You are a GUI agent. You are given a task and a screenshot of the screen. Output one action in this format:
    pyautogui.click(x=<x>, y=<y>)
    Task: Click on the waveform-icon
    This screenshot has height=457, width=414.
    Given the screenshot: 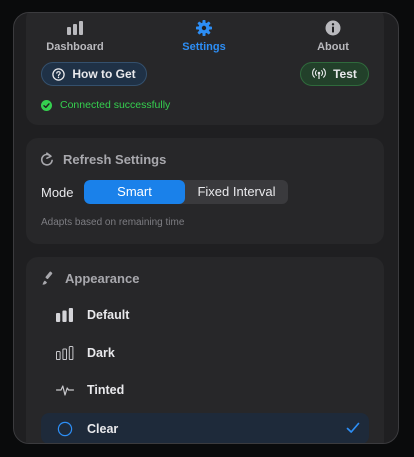 What is the action you would take?
    pyautogui.click(x=65, y=390)
    